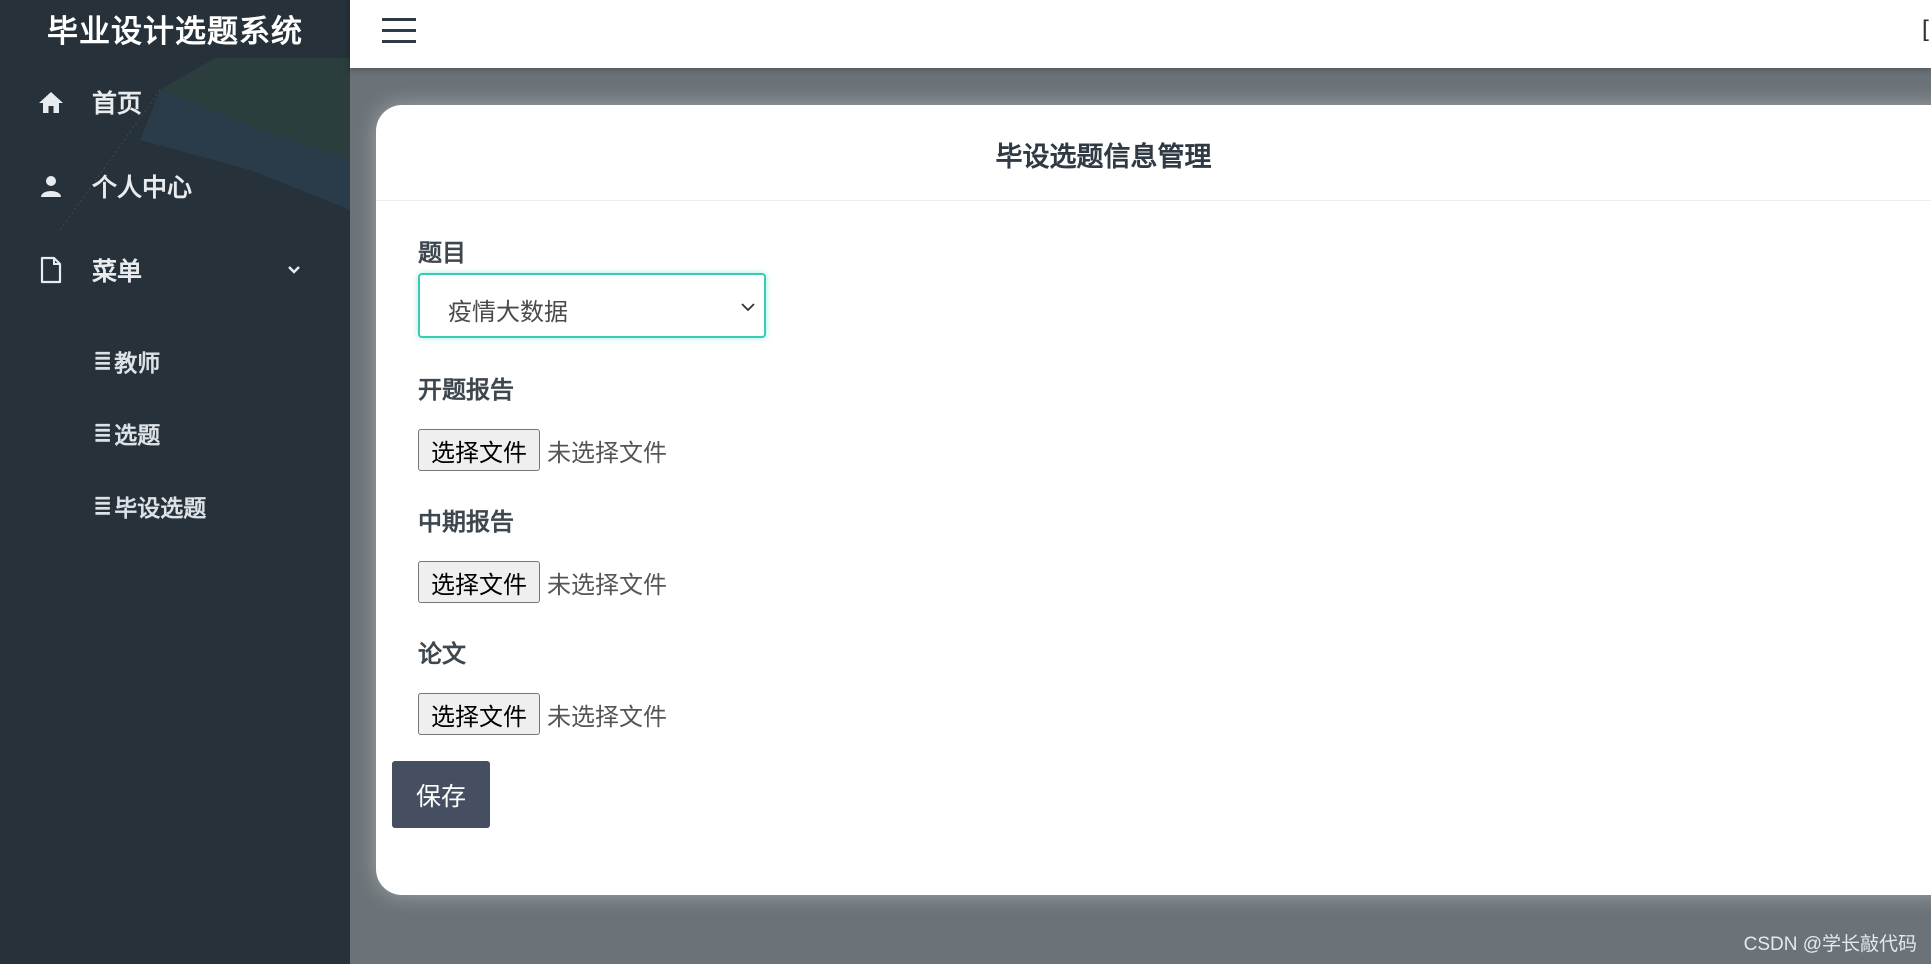  What do you see at coordinates (160, 509) in the screenshot?
I see `sidebar-subitem-label: 毕设选题` at bounding box center [160, 509].